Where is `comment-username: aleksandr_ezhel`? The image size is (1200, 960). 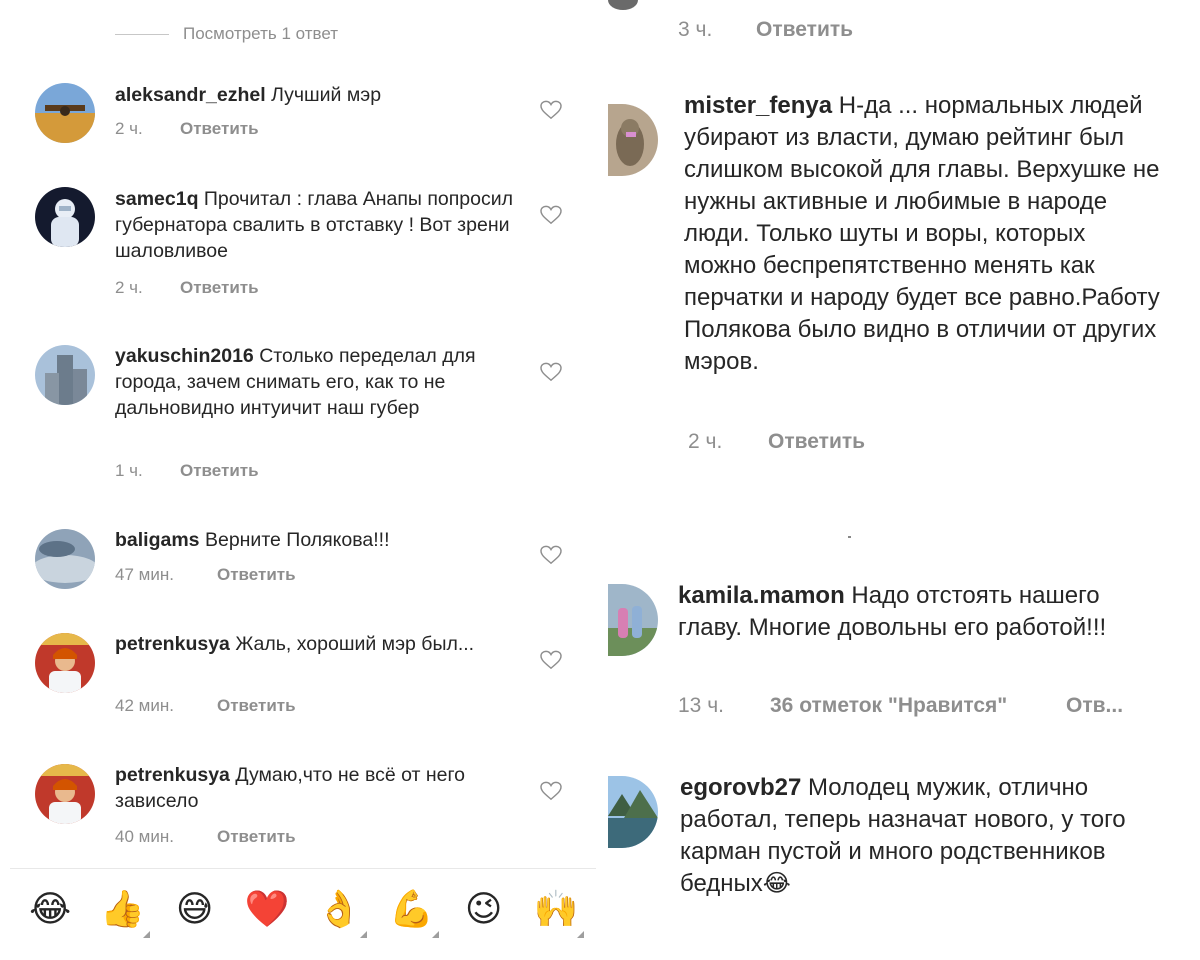 comment-username: aleksandr_ezhel is located at coordinates (190, 95).